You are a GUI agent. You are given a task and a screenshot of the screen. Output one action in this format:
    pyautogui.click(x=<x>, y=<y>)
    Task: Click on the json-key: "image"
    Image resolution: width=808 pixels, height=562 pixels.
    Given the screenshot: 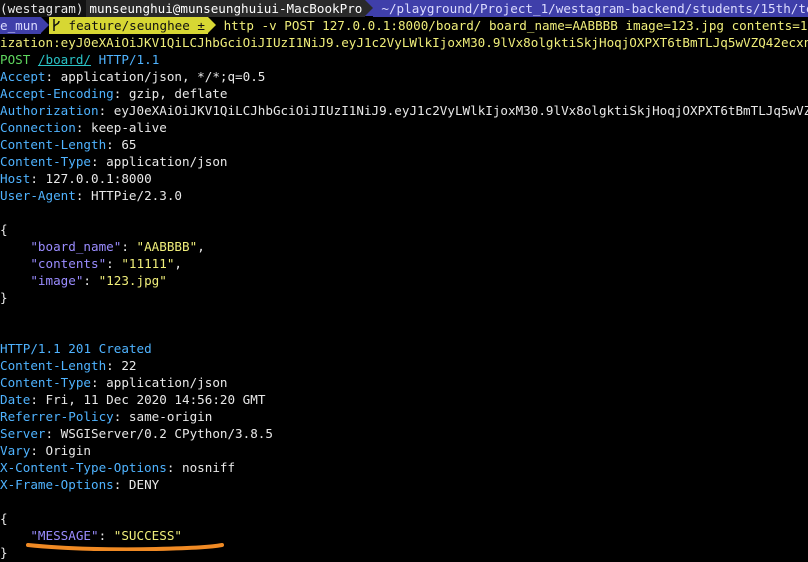 What is the action you would take?
    pyautogui.click(x=57, y=280)
    